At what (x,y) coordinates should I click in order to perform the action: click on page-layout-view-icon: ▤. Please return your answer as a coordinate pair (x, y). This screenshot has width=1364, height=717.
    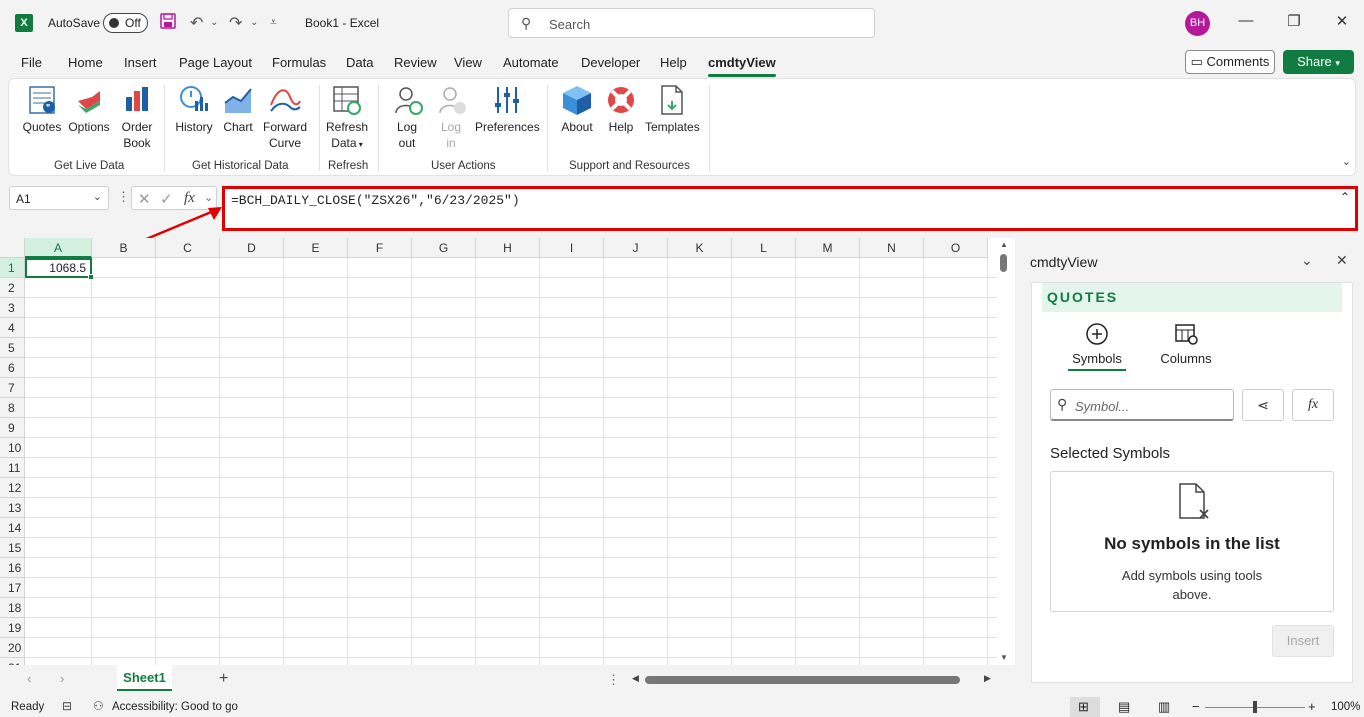
    Looking at the image, I should click on (1124, 707).